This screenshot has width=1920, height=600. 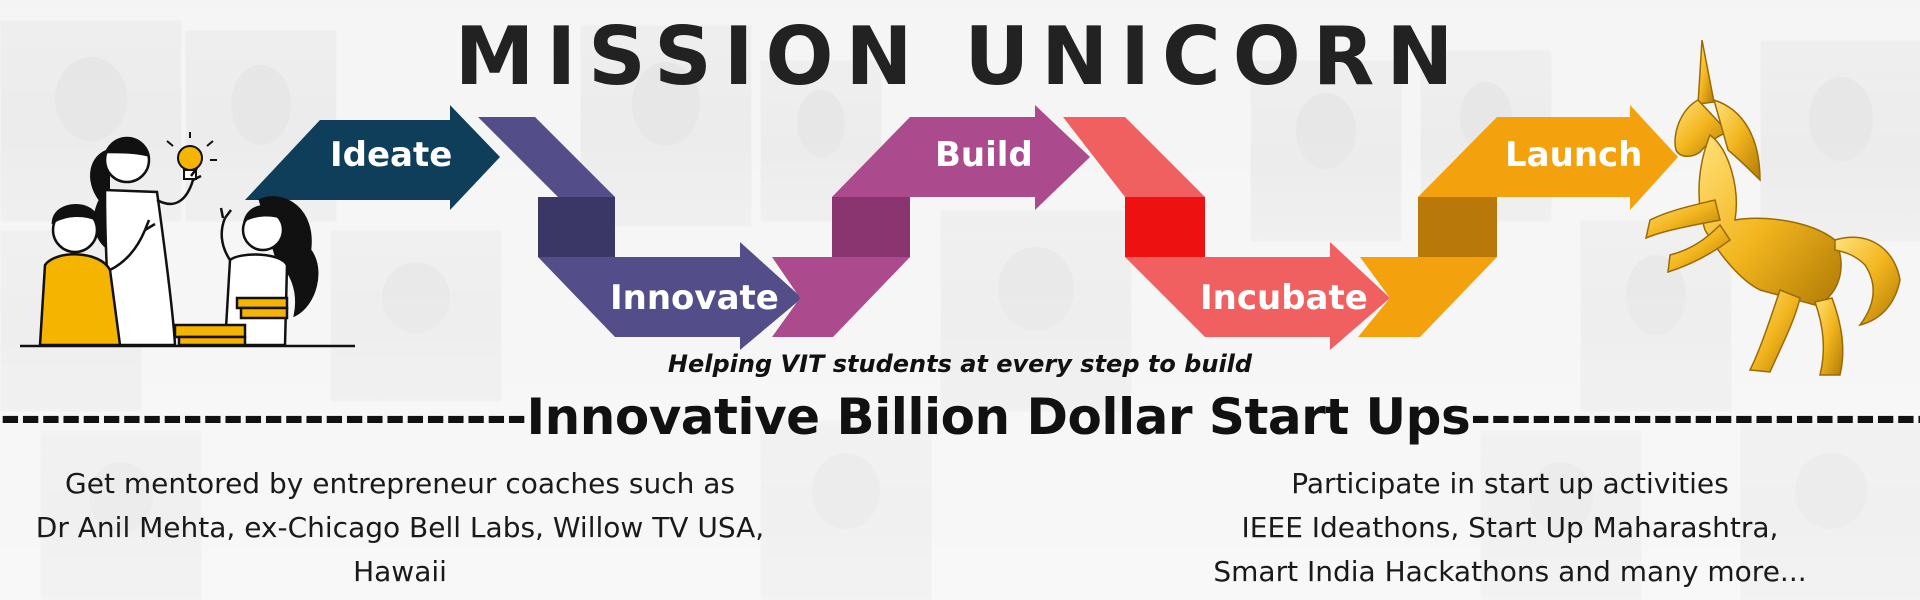 I want to click on activities-line: IEEE Ideathons, Start Up Maharashtra,, so click(x=1510, y=527).